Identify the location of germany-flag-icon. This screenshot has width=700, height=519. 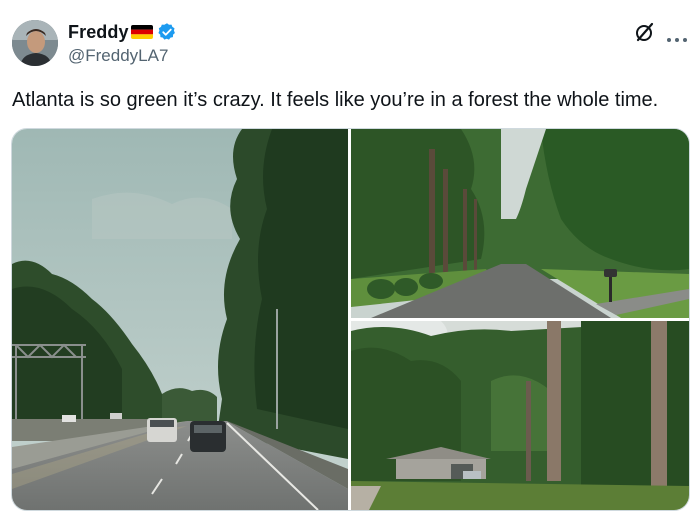
(141, 32).